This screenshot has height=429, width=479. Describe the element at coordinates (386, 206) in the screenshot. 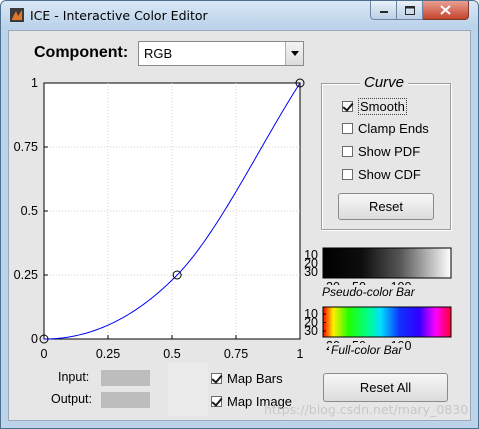

I see `reset-button: Reset` at that location.